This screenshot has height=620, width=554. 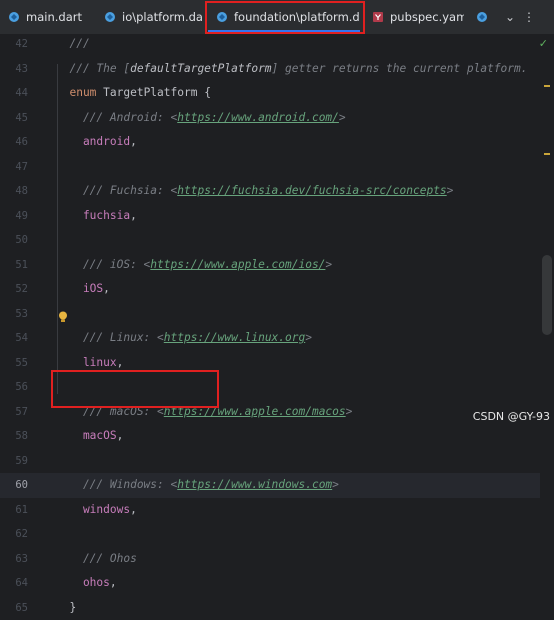 What do you see at coordinates (86, 362) in the screenshot?
I see `code-token: linux` at bounding box center [86, 362].